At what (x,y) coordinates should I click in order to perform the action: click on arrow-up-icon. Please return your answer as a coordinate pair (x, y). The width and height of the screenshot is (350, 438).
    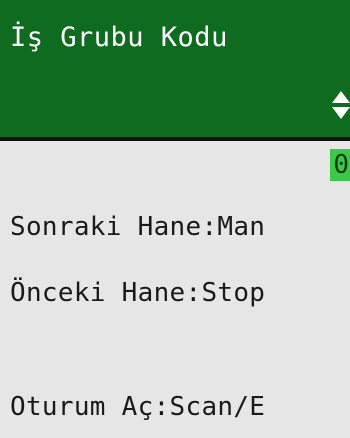
    Looking at the image, I should click on (341, 97).